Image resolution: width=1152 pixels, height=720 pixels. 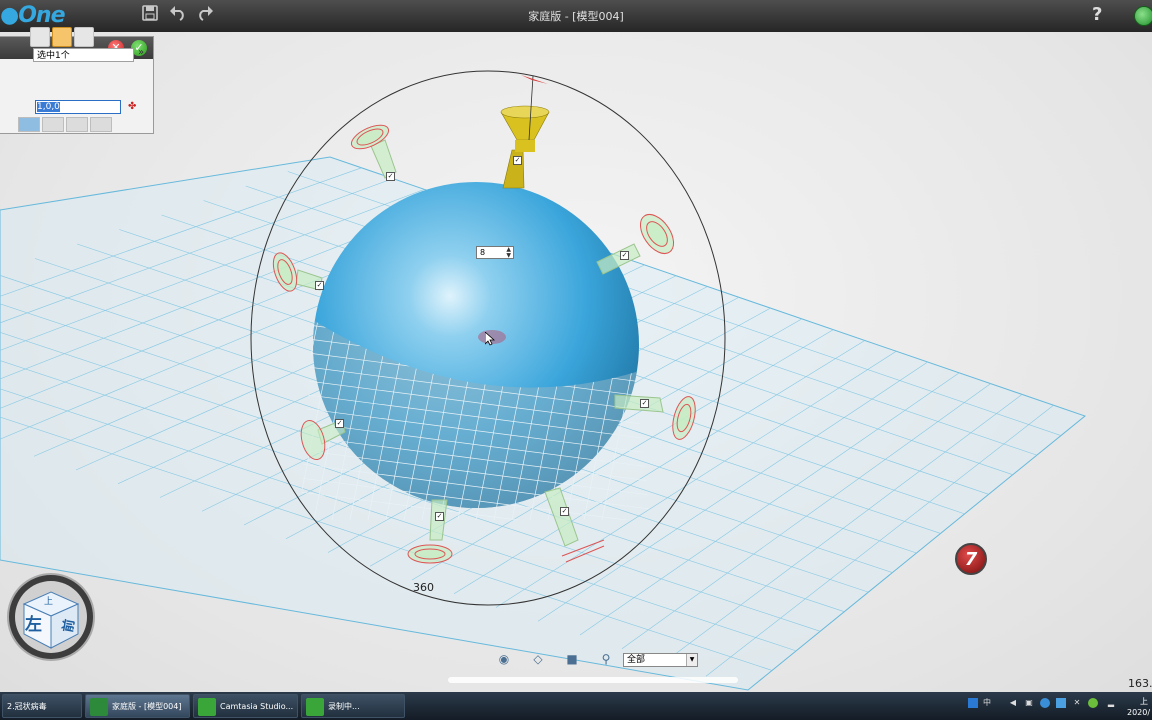 What do you see at coordinates (1097, 14) in the screenshot?
I see `help-button: ?` at bounding box center [1097, 14].